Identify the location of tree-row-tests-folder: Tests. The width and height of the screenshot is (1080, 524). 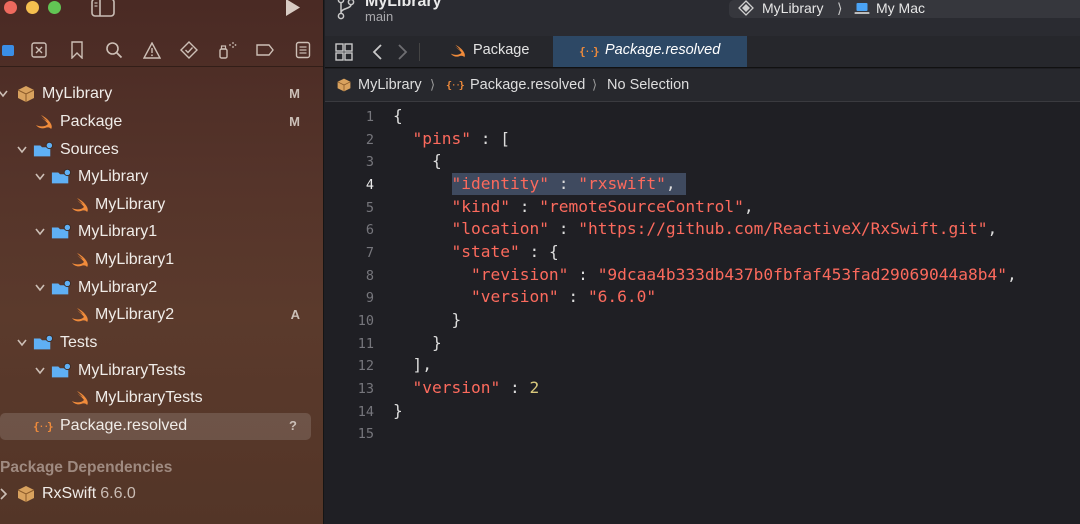
(161, 343).